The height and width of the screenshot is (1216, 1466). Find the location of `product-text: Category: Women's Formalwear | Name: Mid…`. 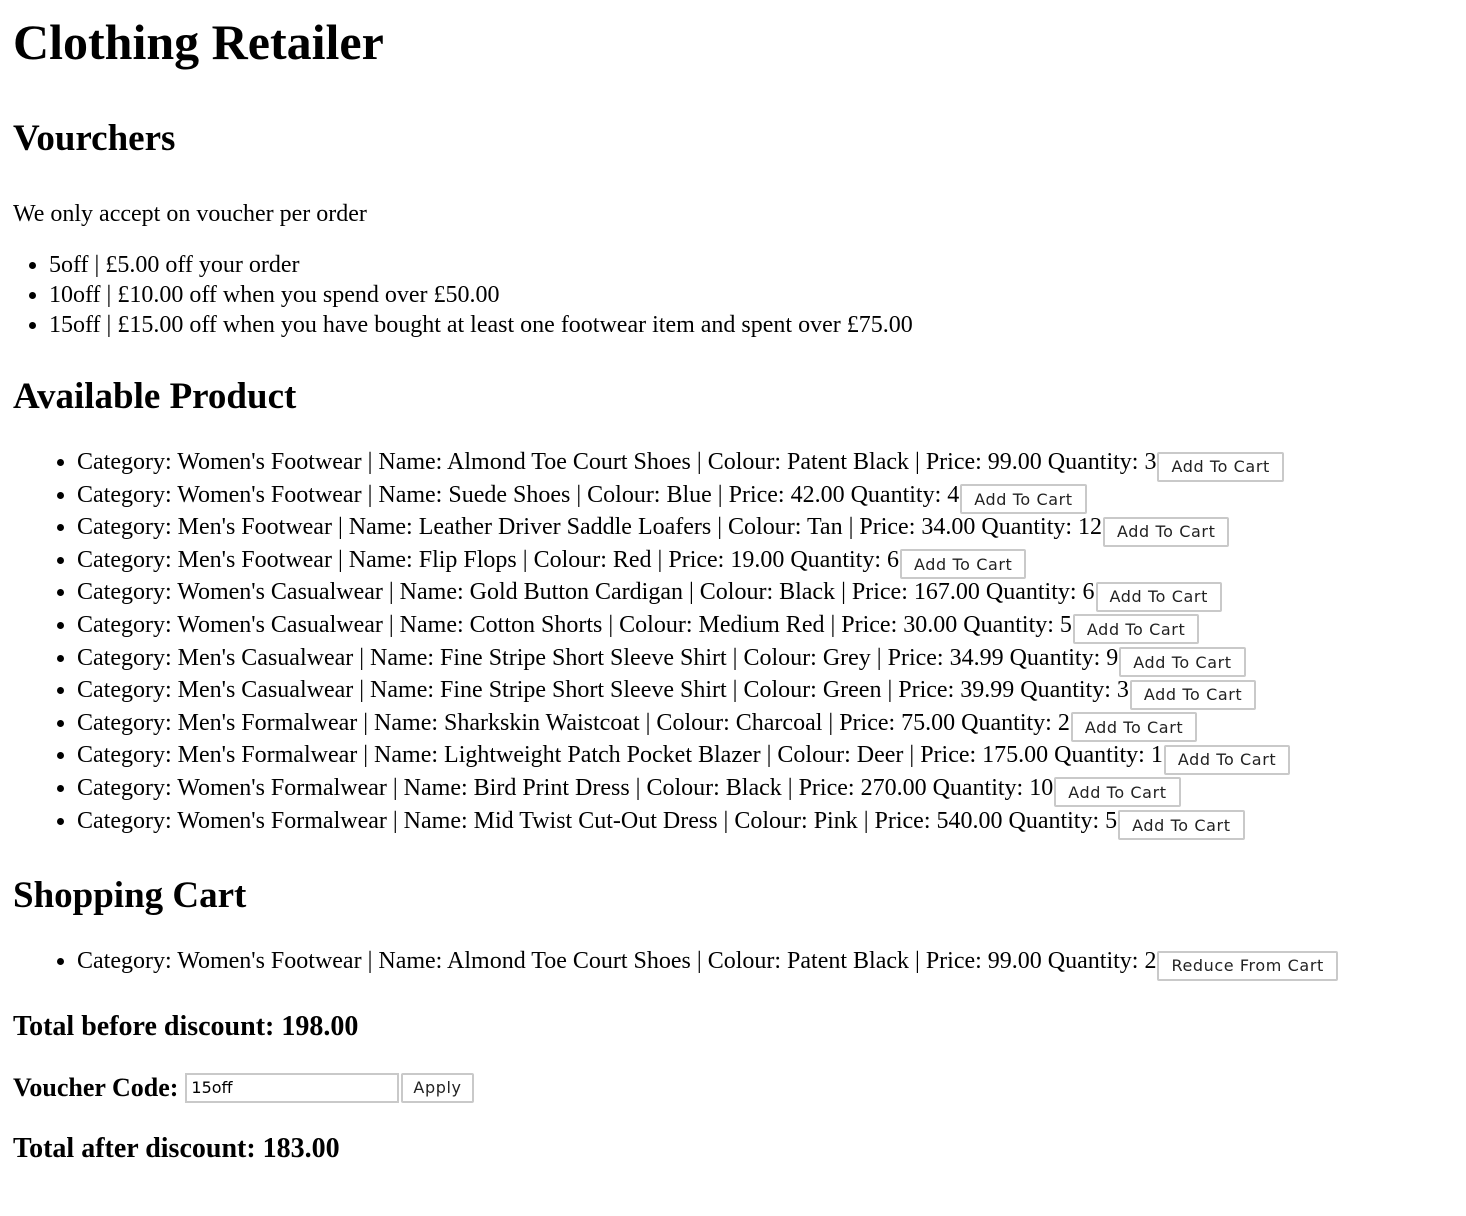

product-text: Category: Women's Formalwear | Name: Mid… is located at coordinates (597, 820).